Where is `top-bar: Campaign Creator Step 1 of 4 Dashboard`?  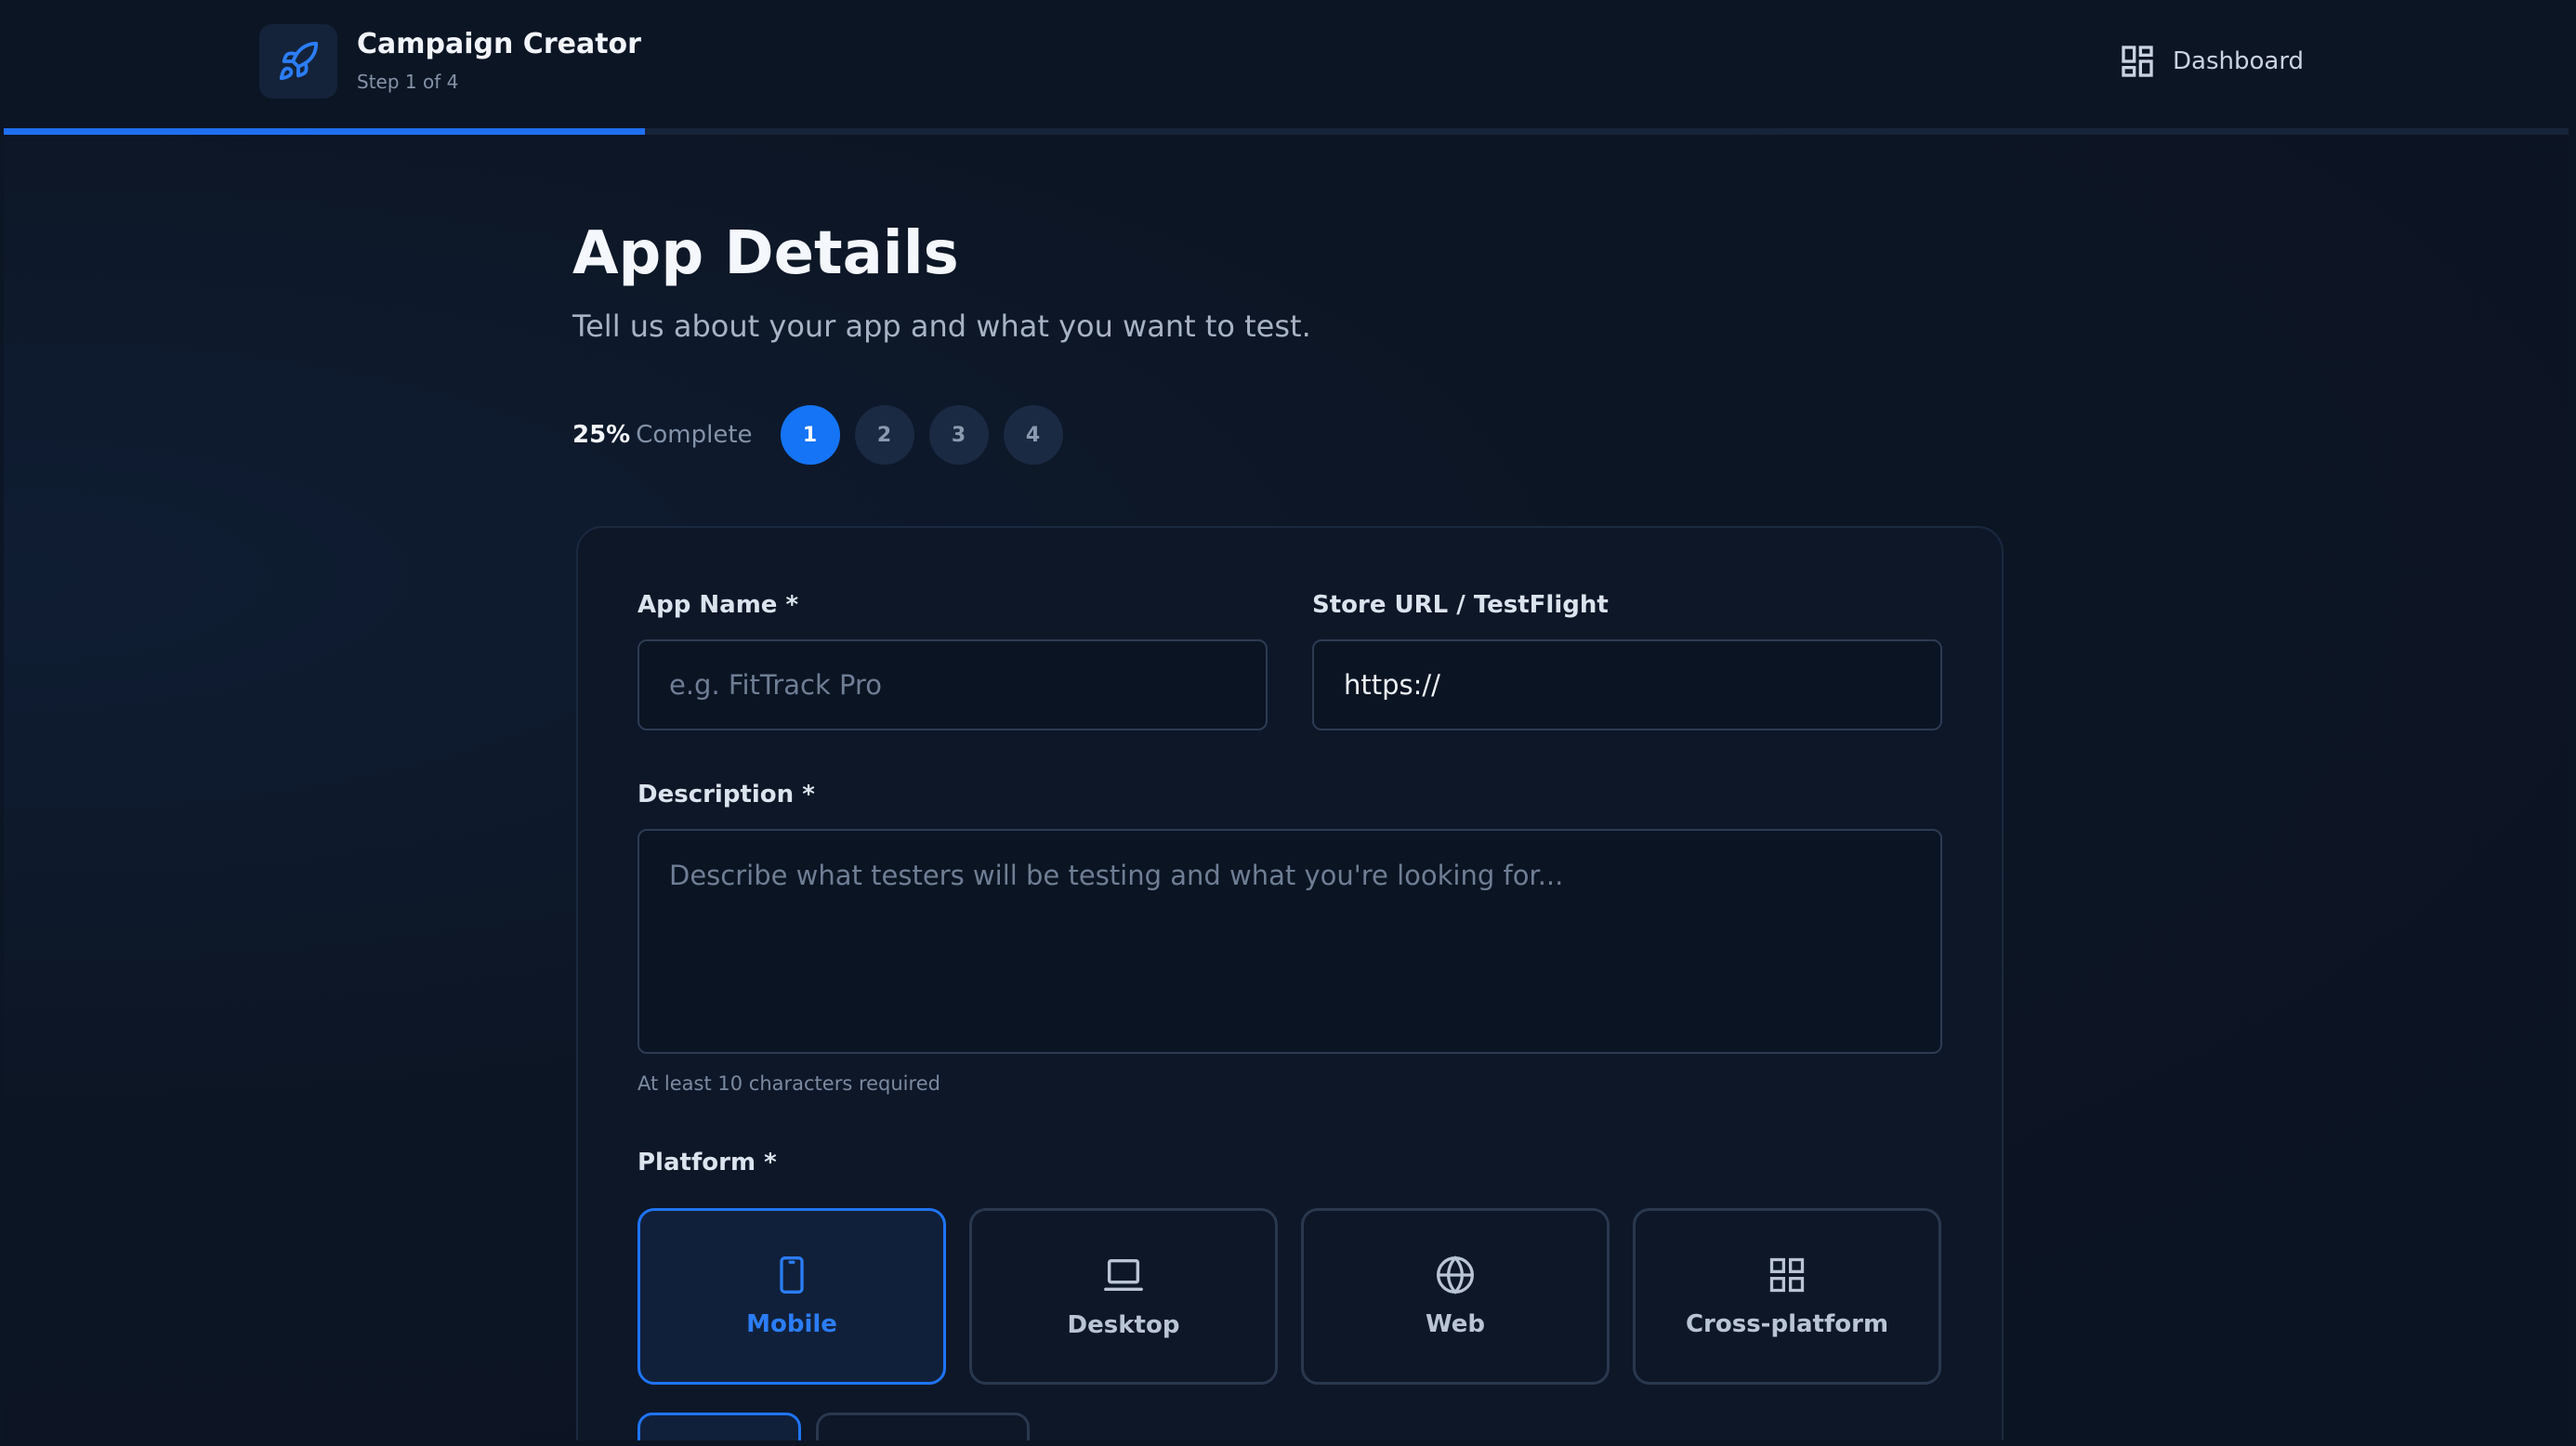
top-bar: Campaign Creator Step 1 of 4 Dashboard is located at coordinates (1286, 64).